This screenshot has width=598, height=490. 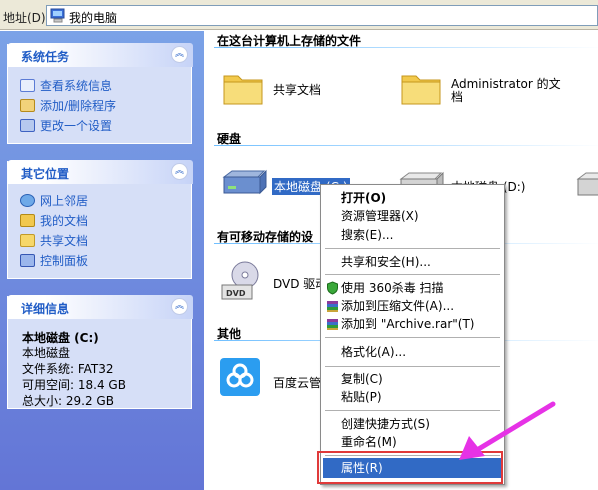 I want to click on details-header: 详细信息 ︽, so click(x=100, y=307).